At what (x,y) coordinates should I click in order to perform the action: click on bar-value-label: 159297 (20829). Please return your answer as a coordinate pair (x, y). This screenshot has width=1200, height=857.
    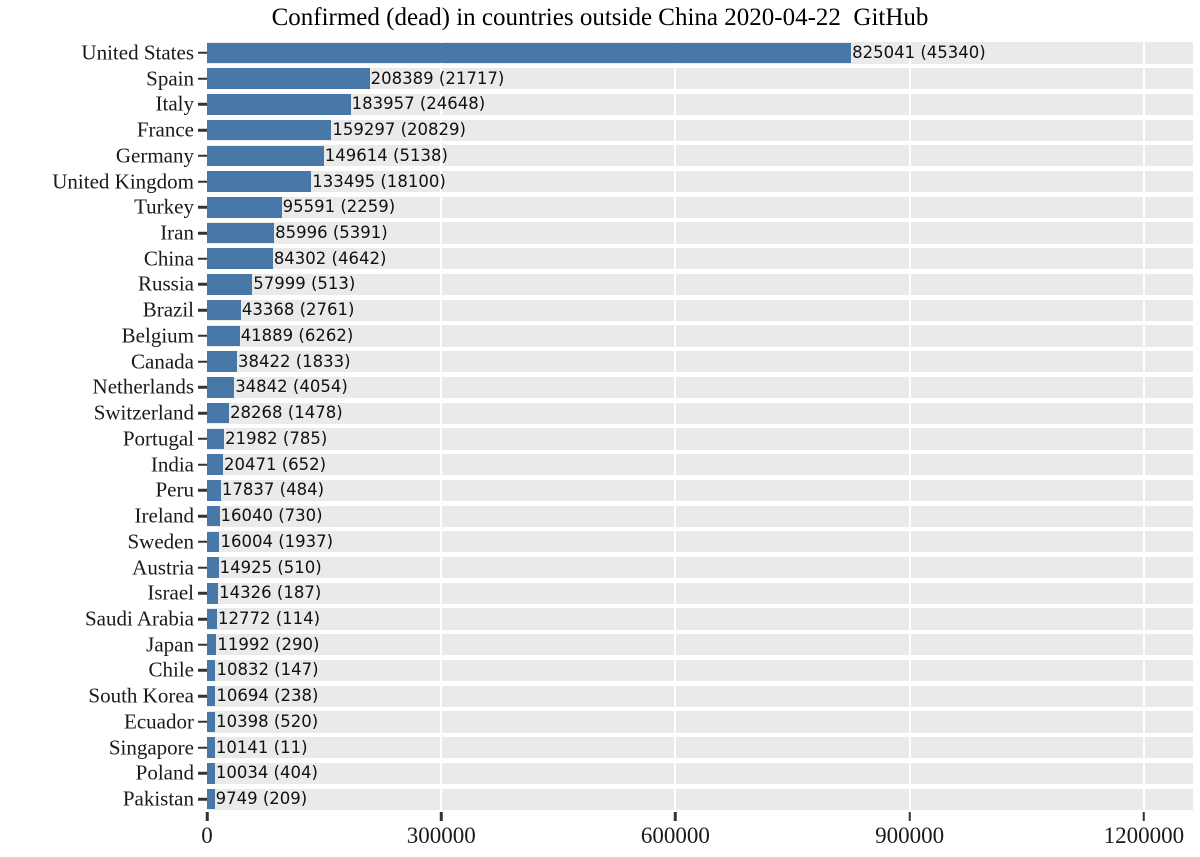
    Looking at the image, I should click on (399, 129).